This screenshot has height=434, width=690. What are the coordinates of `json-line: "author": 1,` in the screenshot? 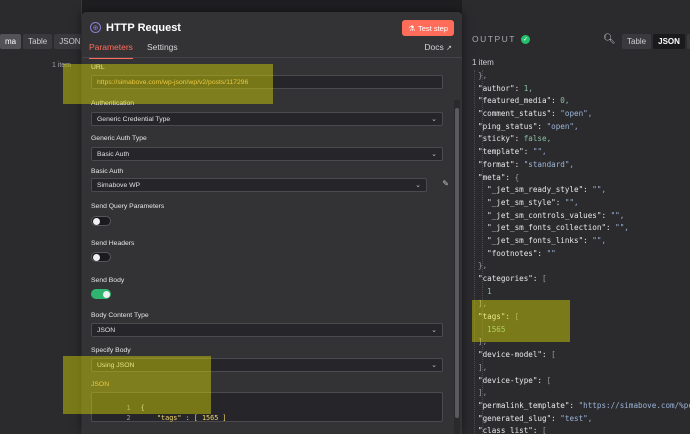 It's located at (584, 89).